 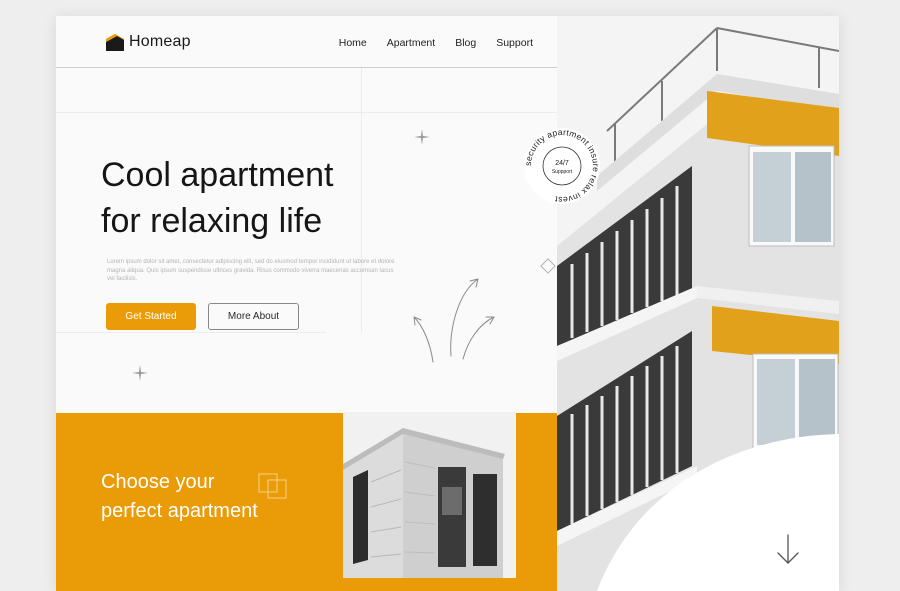 What do you see at coordinates (212, 221) in the screenshot?
I see `hero-title-line-2: for relaxing life` at bounding box center [212, 221].